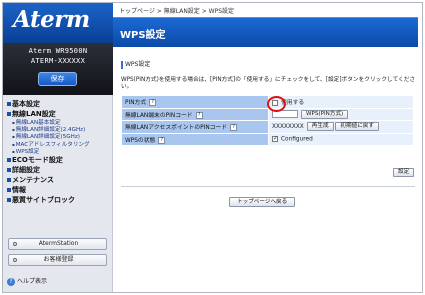  Describe the element at coordinates (59, 144) in the screenshot. I see `nav-mac-filtering: ▪MACアドレスフィルタリング` at that location.